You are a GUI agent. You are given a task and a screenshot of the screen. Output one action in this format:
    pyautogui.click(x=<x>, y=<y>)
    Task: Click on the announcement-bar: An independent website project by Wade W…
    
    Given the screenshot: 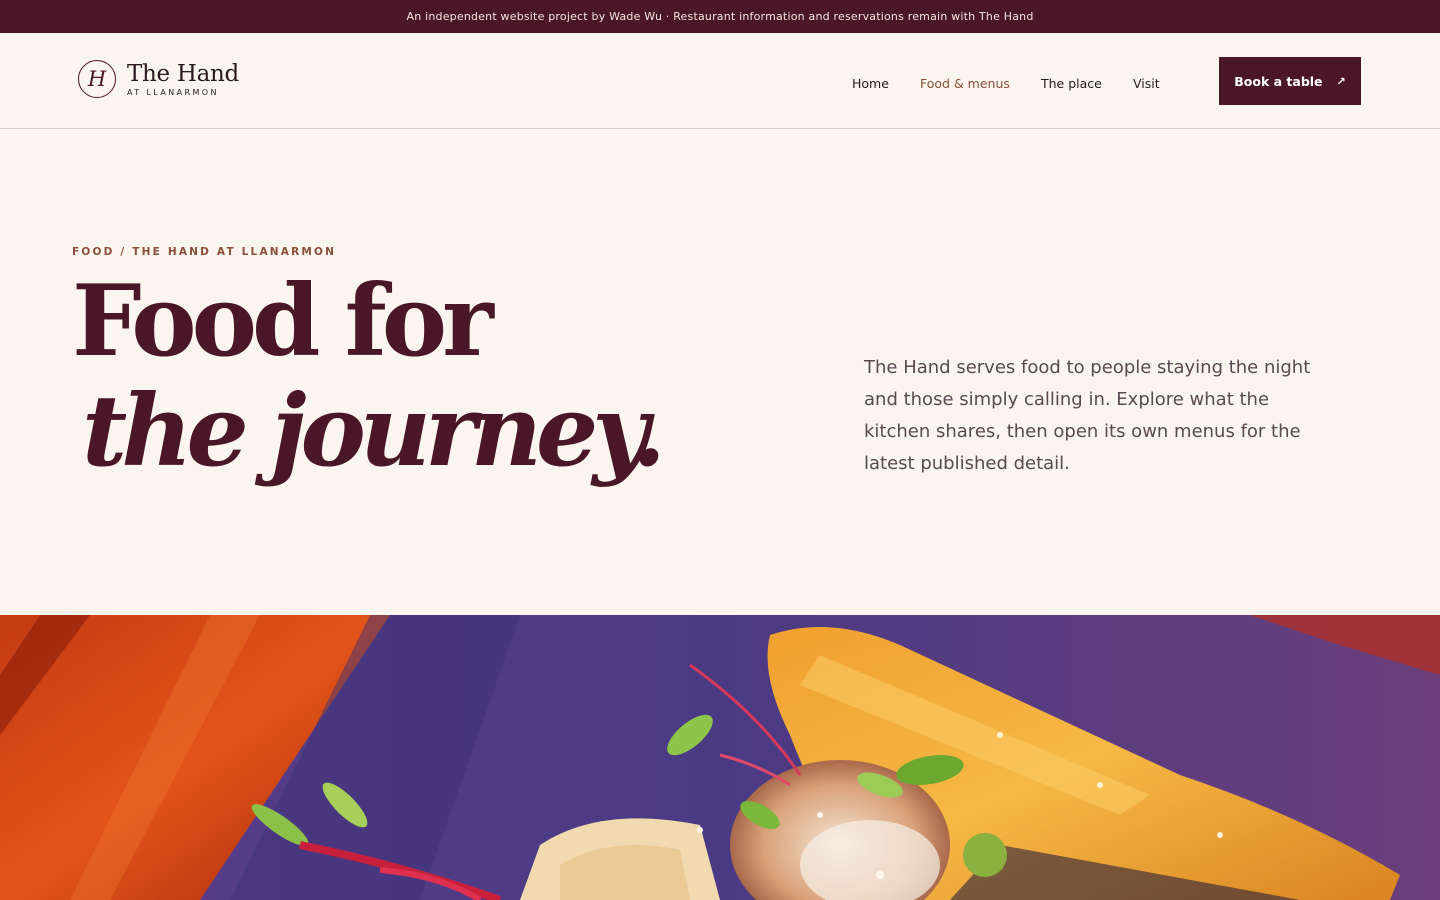 What is the action you would take?
    pyautogui.click(x=720, y=16)
    